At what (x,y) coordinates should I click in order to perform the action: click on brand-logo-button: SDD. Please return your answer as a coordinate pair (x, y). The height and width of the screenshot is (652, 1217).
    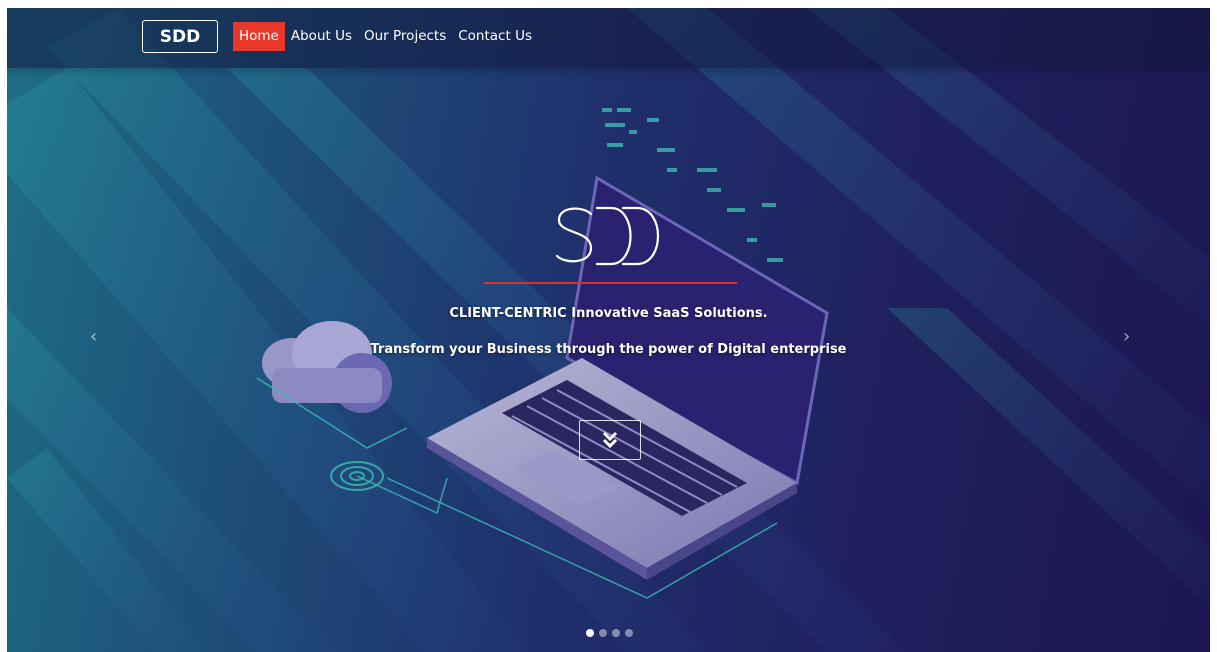
    Looking at the image, I should click on (180, 36).